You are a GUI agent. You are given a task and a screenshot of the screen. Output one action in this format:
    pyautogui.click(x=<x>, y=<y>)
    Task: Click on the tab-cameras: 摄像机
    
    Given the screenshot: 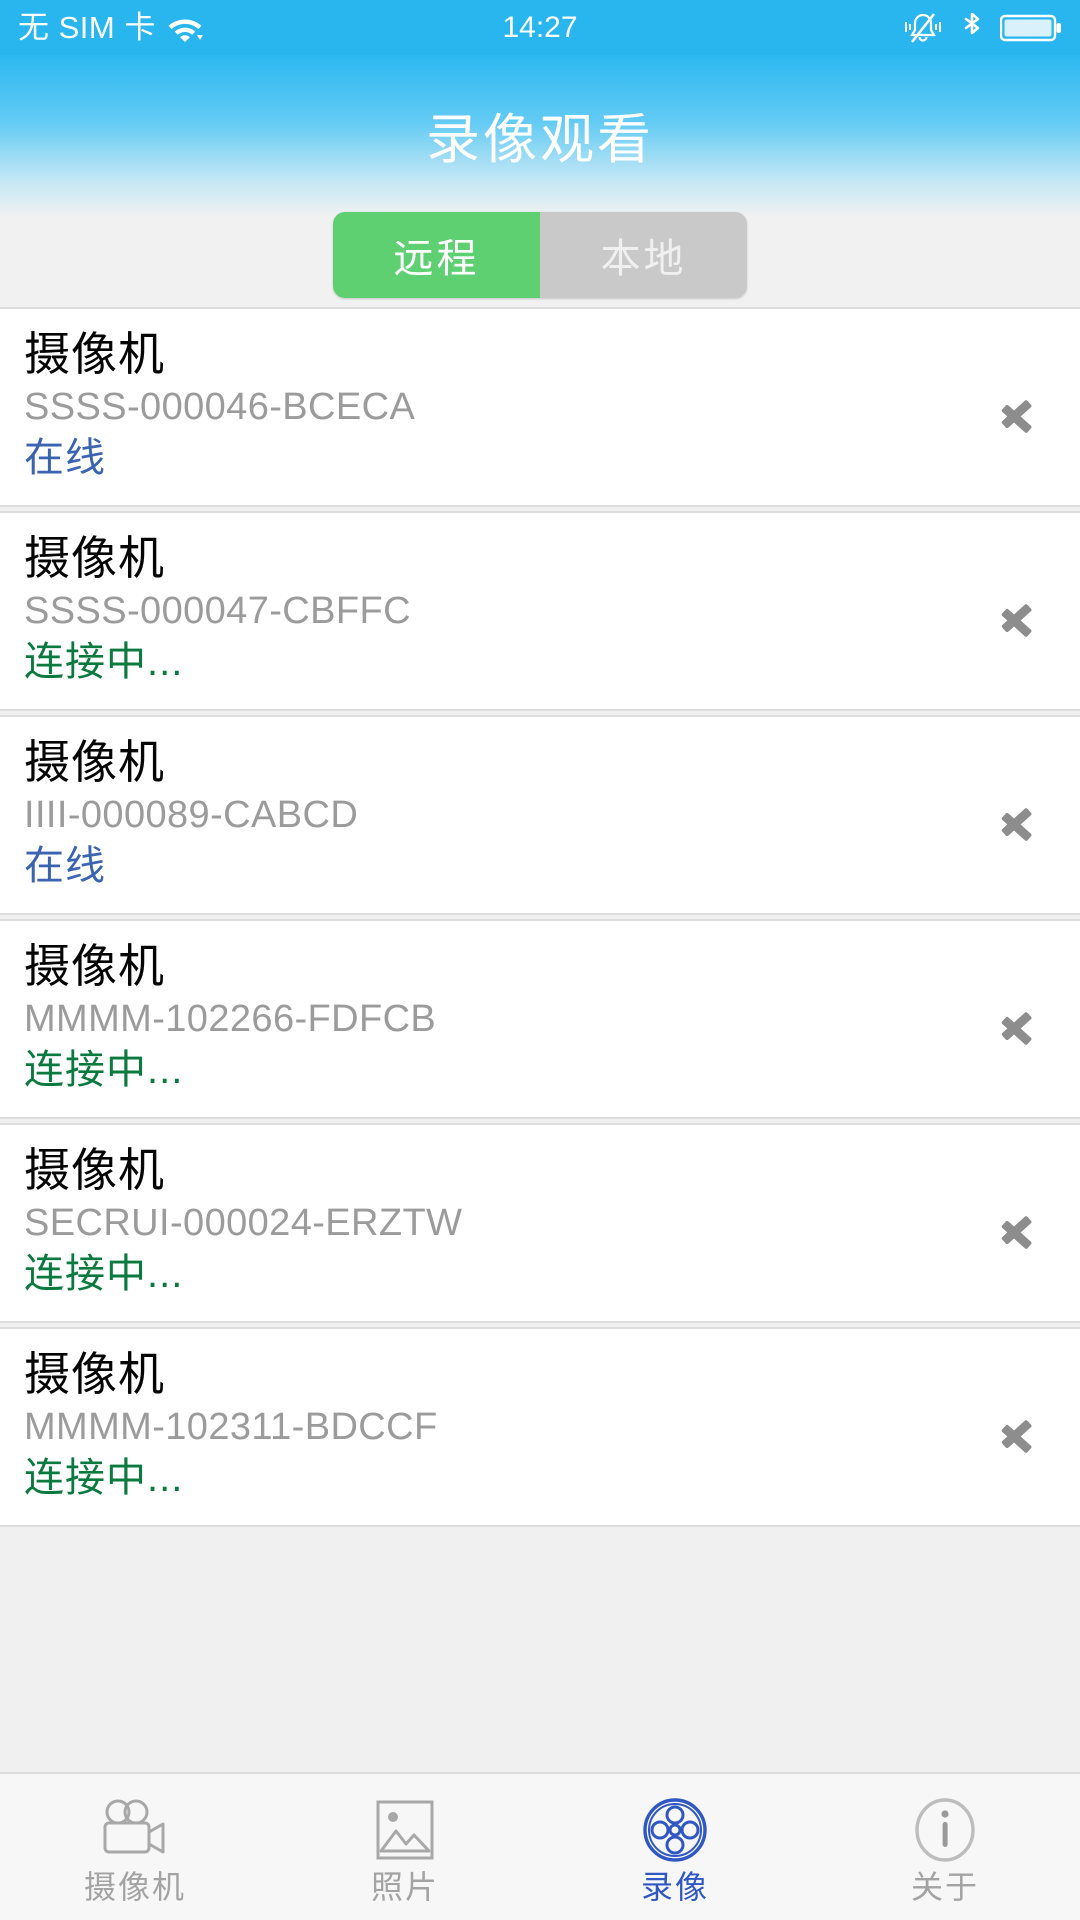 What is the action you would take?
    pyautogui.click(x=135, y=1847)
    